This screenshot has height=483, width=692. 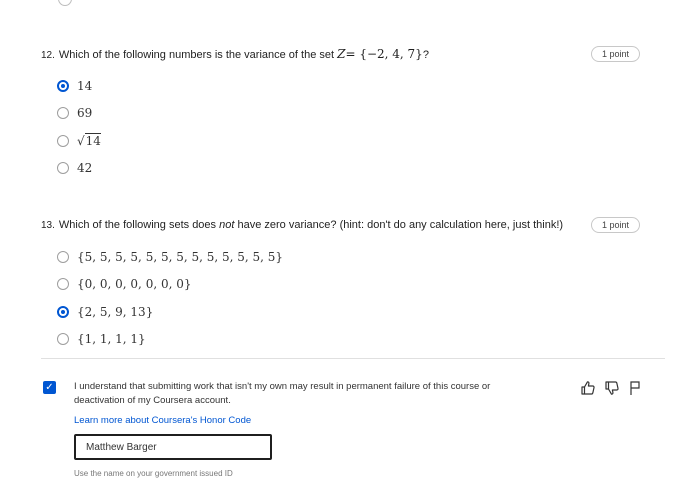 I want to click on feedback-icons, so click(x=611, y=388).